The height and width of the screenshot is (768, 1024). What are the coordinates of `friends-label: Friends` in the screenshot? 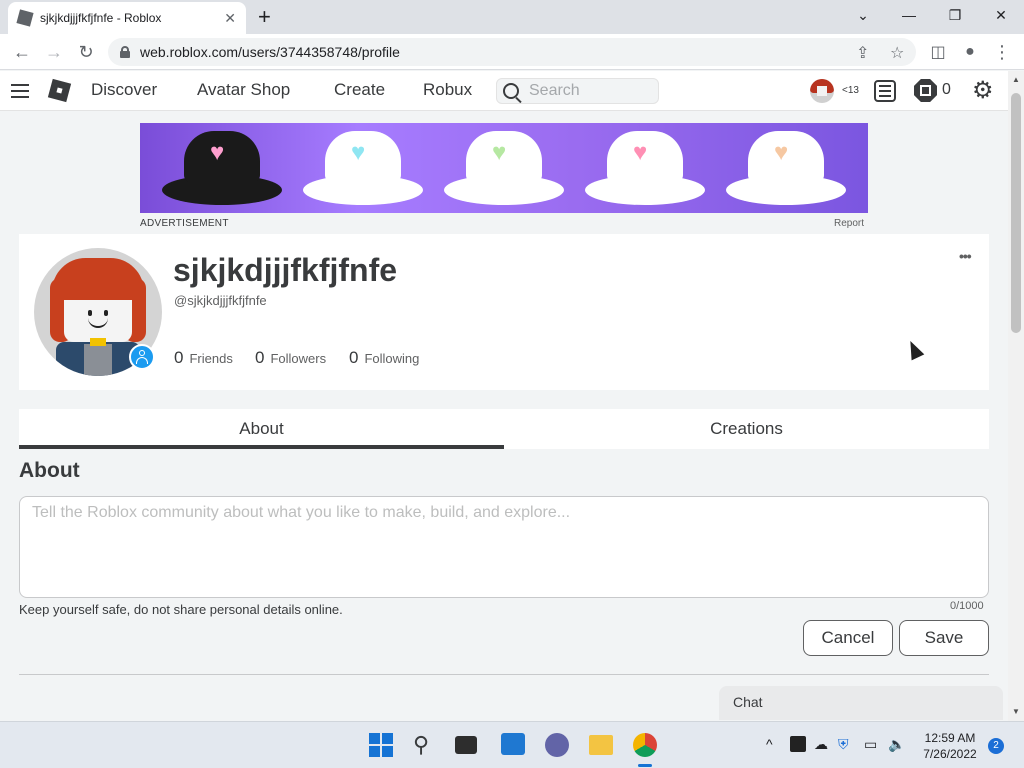 It's located at (211, 358).